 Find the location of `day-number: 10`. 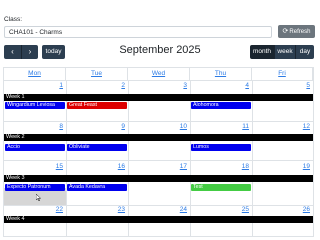

day-number: 10 is located at coordinates (177, 126).